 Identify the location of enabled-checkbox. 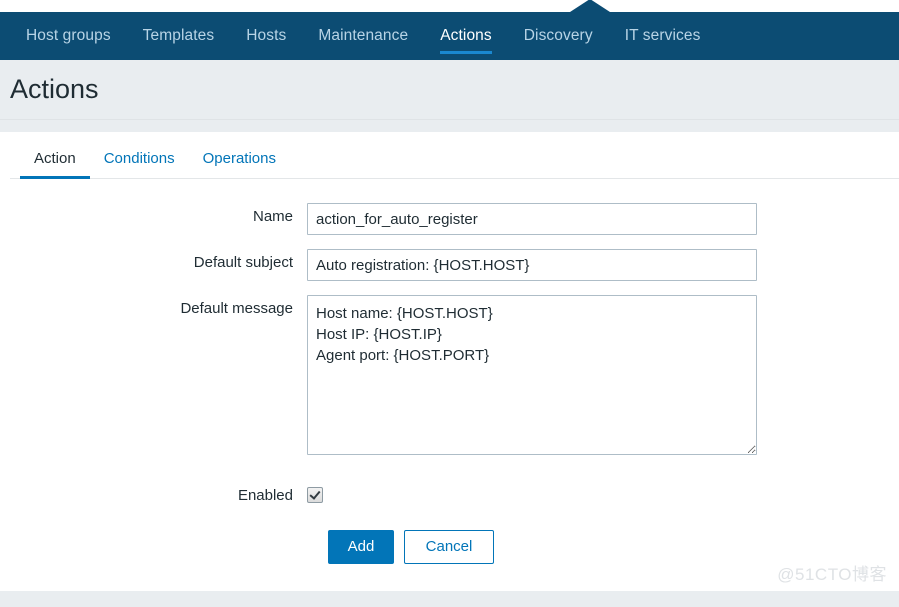
(315, 494).